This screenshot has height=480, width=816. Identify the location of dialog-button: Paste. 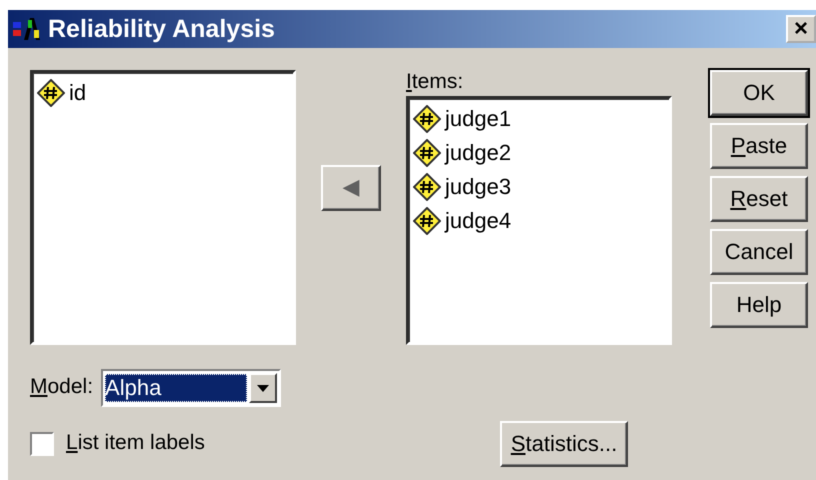
(759, 146).